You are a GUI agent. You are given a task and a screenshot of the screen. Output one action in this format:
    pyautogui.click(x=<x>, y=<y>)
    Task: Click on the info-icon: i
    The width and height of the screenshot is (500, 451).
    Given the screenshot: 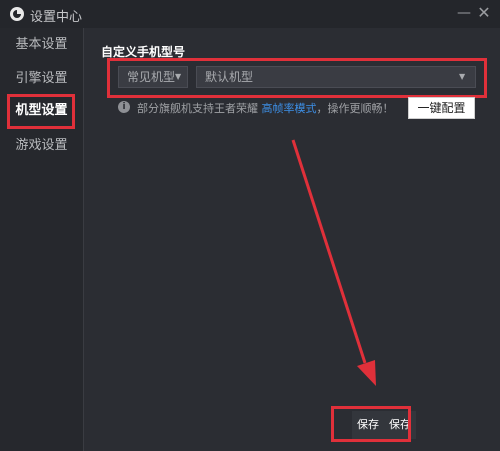 What is the action you would take?
    pyautogui.click(x=124, y=107)
    